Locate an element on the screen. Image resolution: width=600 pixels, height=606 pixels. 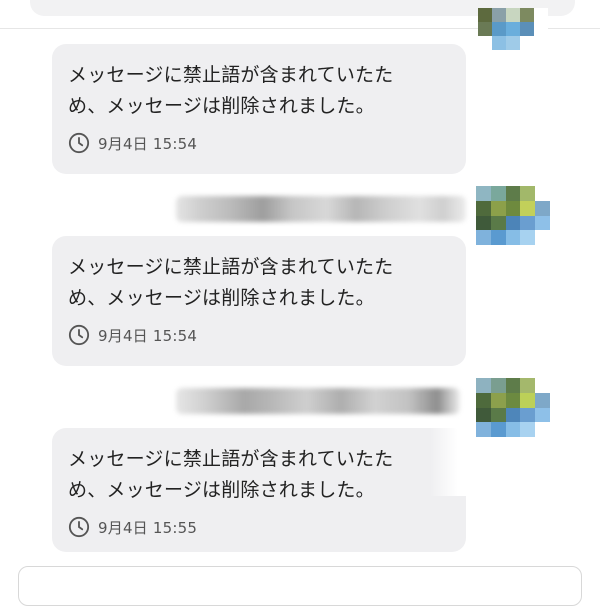
message-meta: 9月4日 15:55 is located at coordinates (260, 527).